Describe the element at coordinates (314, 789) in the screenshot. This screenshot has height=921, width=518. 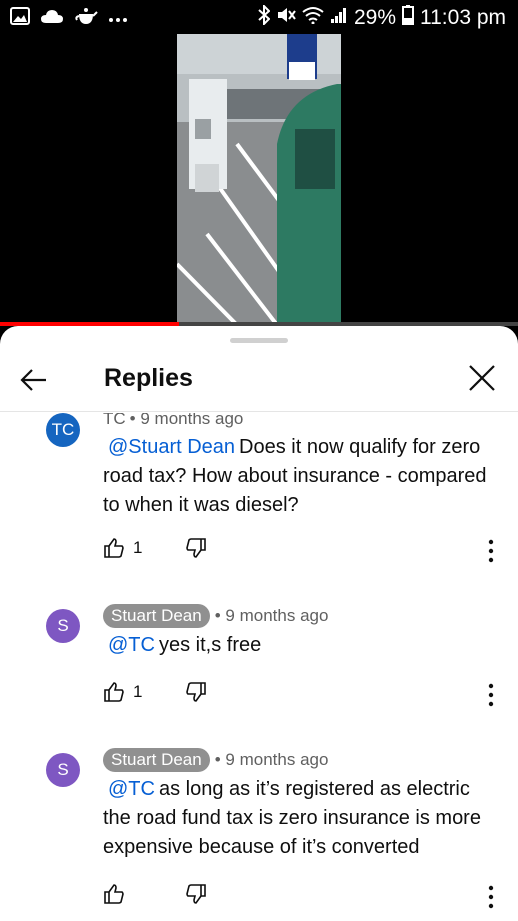
I see `reply-text-line: as long as it’s registered as electric` at that location.